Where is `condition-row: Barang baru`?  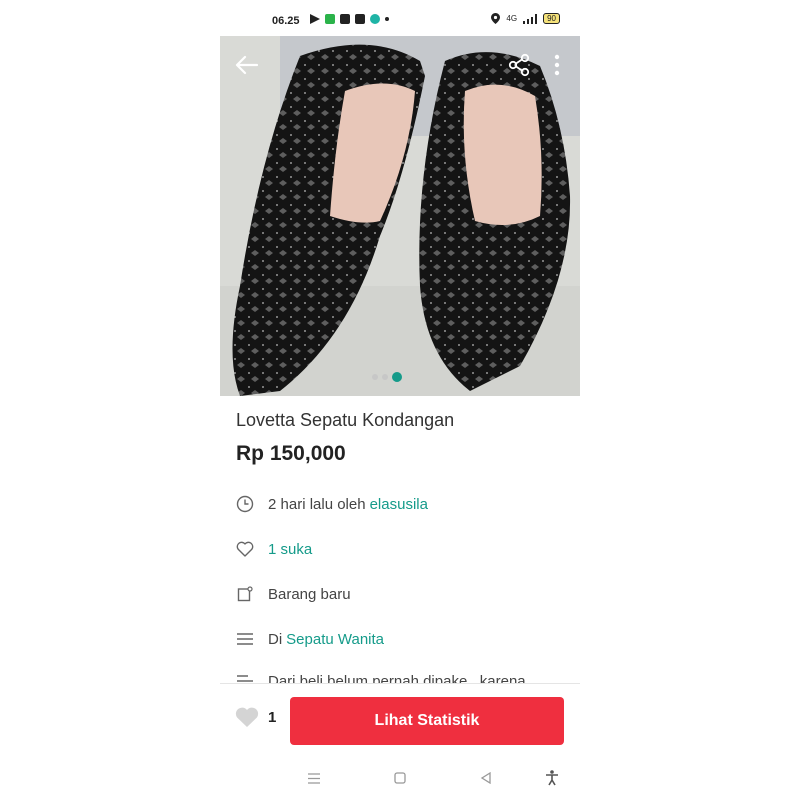 condition-row: Barang baru is located at coordinates (401, 594).